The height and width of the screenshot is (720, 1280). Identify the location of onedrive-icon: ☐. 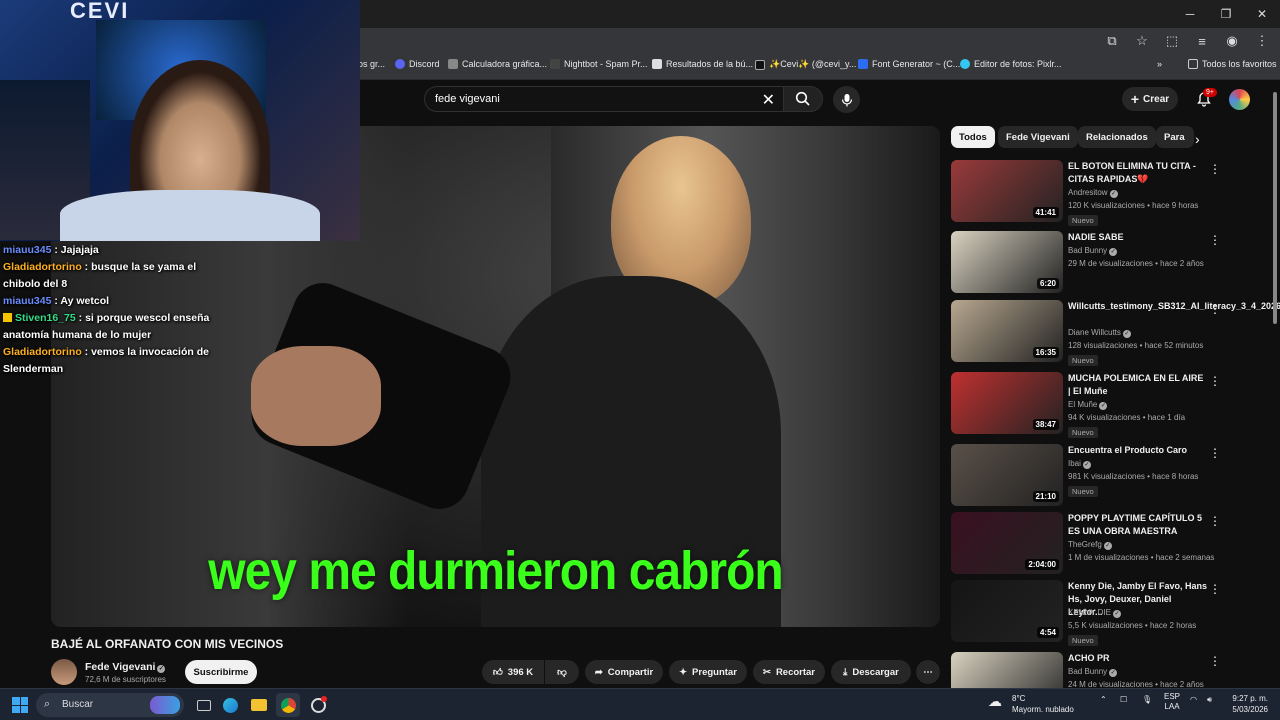
(1123, 699).